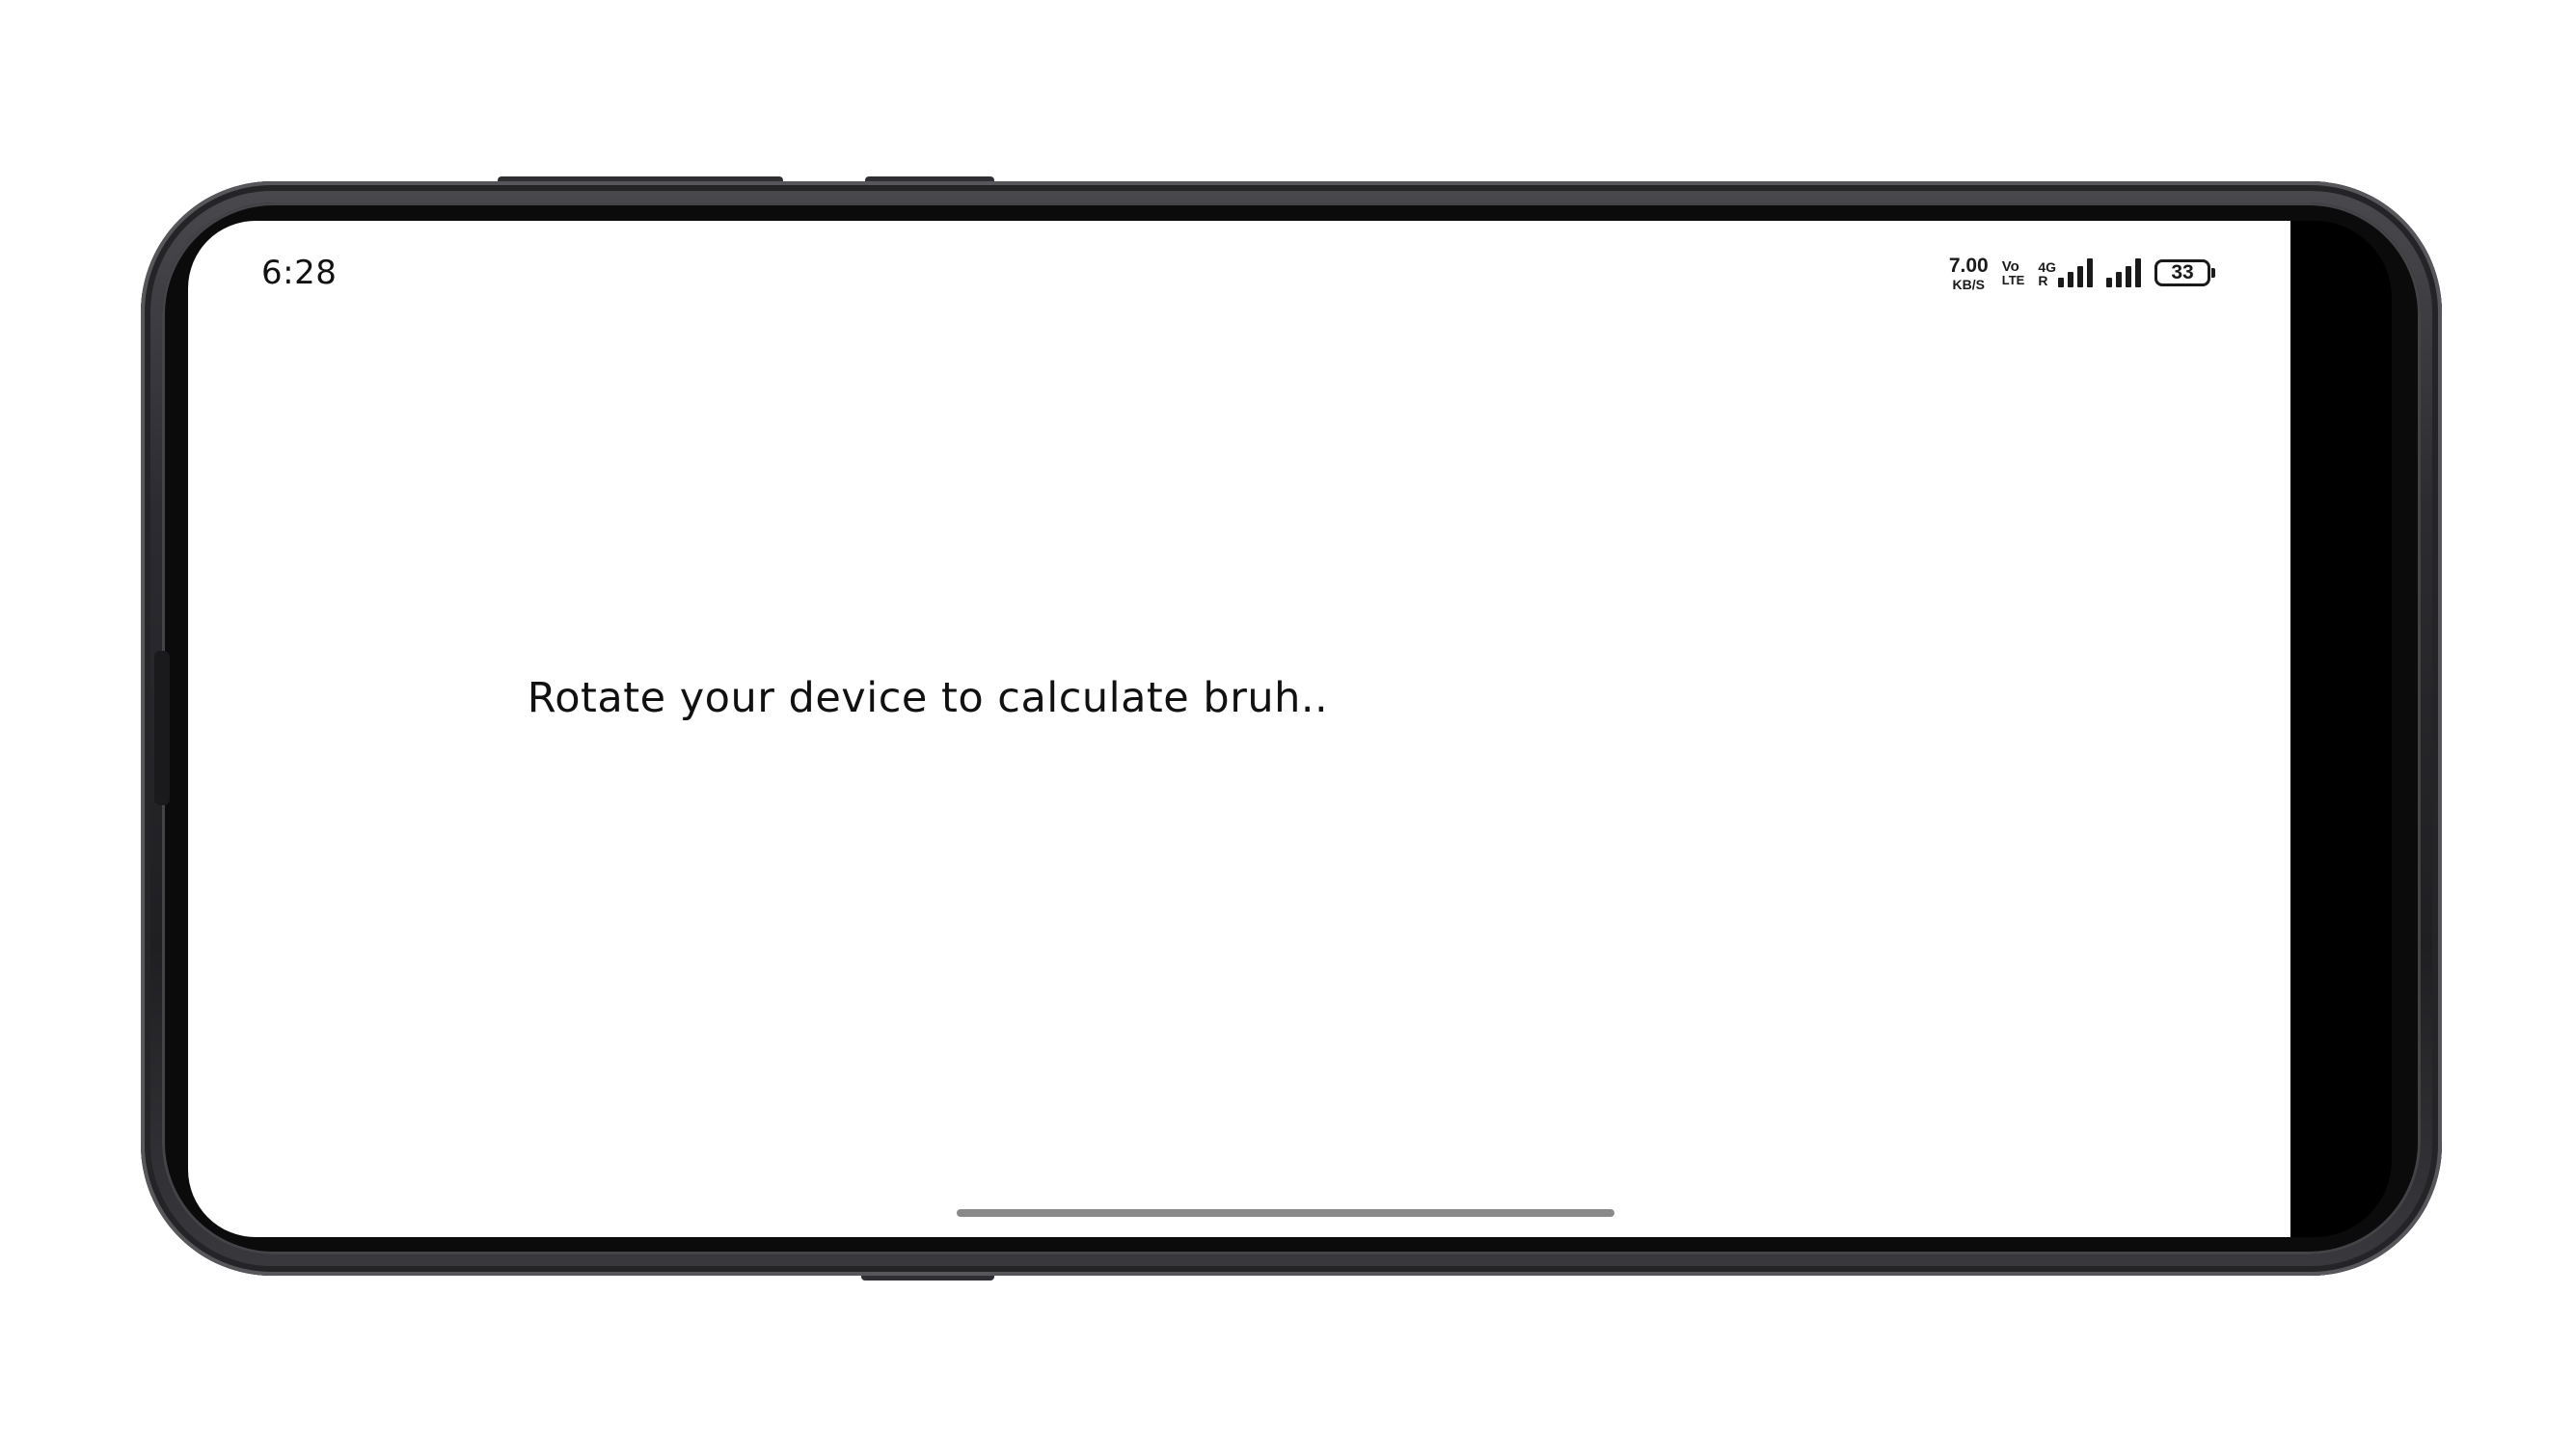 The image size is (2574, 1456). I want to click on network-type: 4G, so click(2047, 267).